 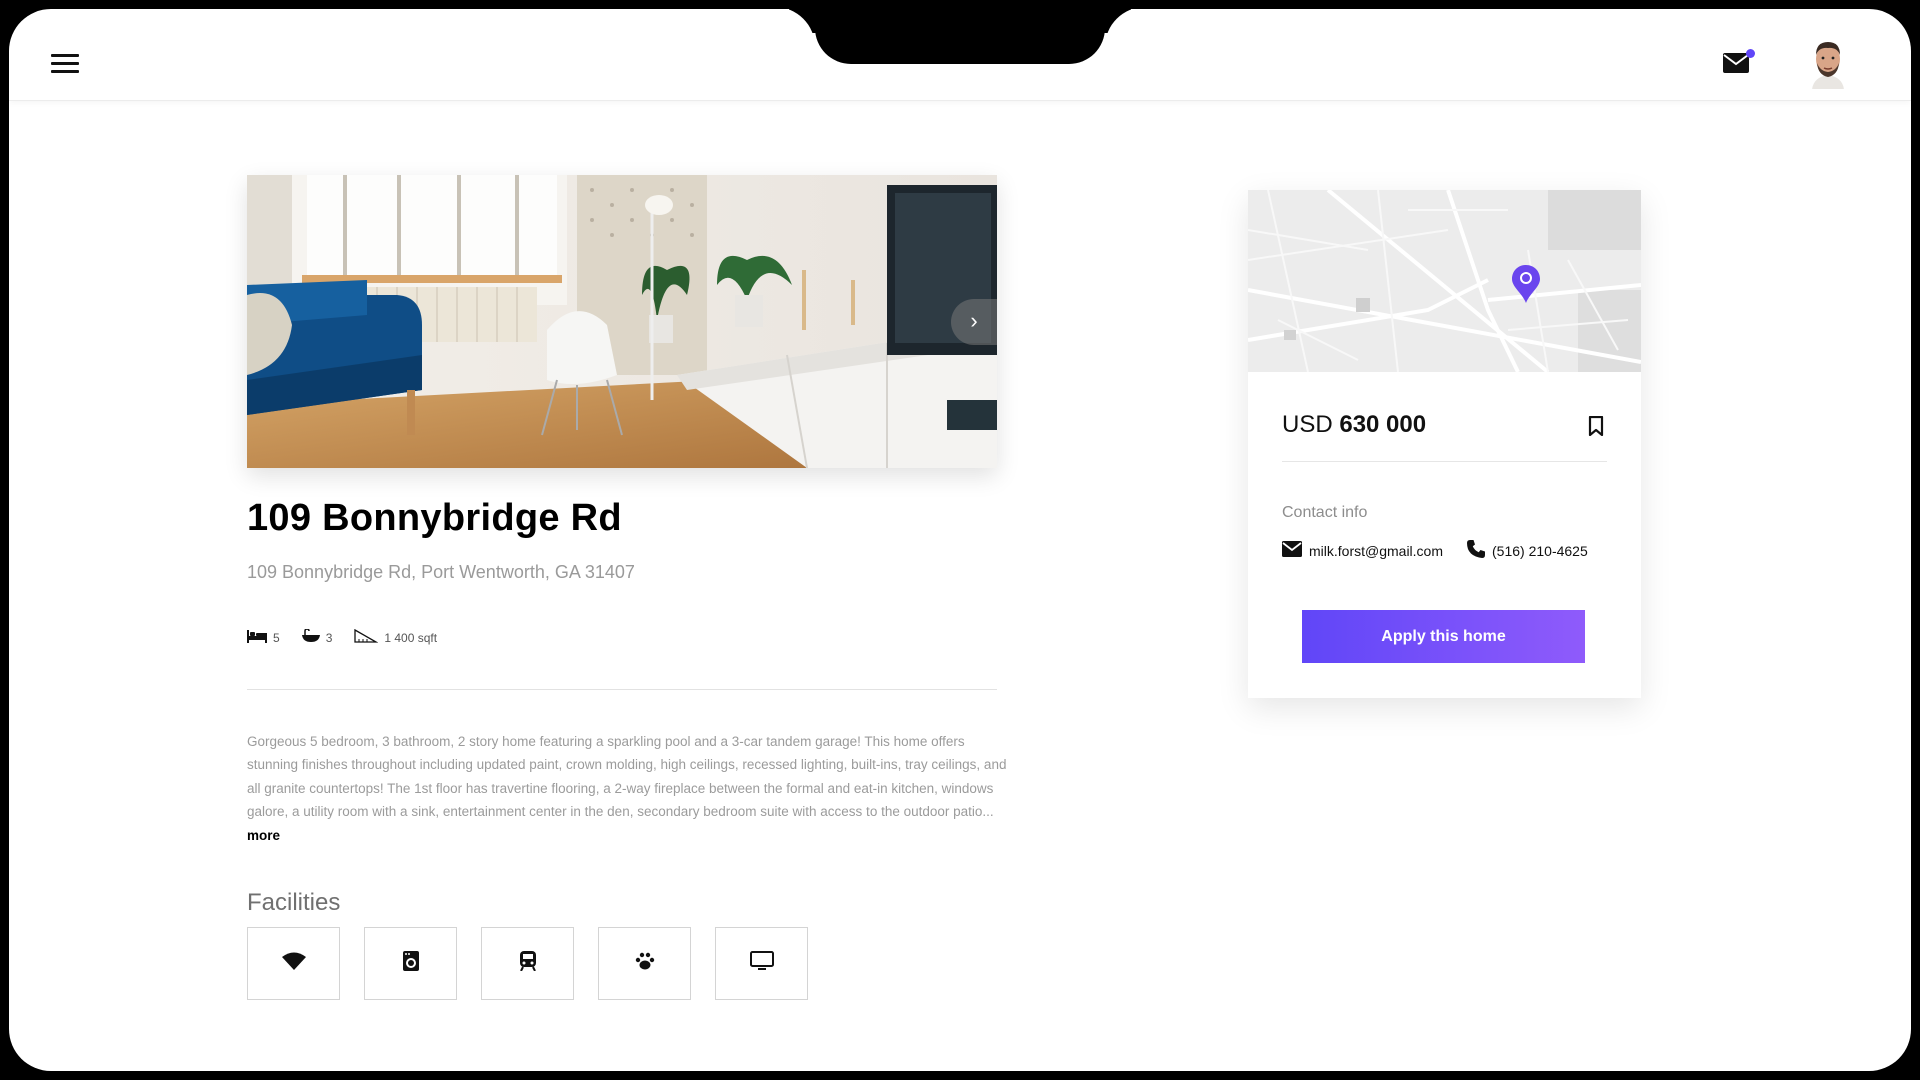 I want to click on area-feature: 1 400 sqft, so click(x=396, y=637).